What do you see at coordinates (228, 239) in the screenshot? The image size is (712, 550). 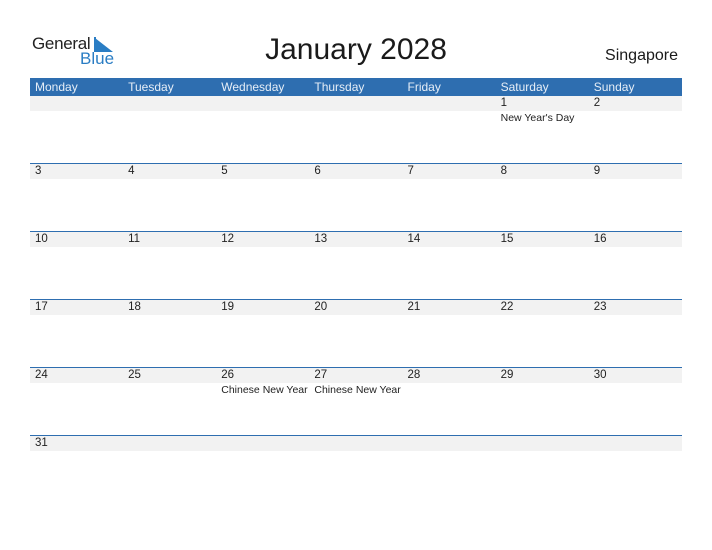 I see `day-number: 12` at bounding box center [228, 239].